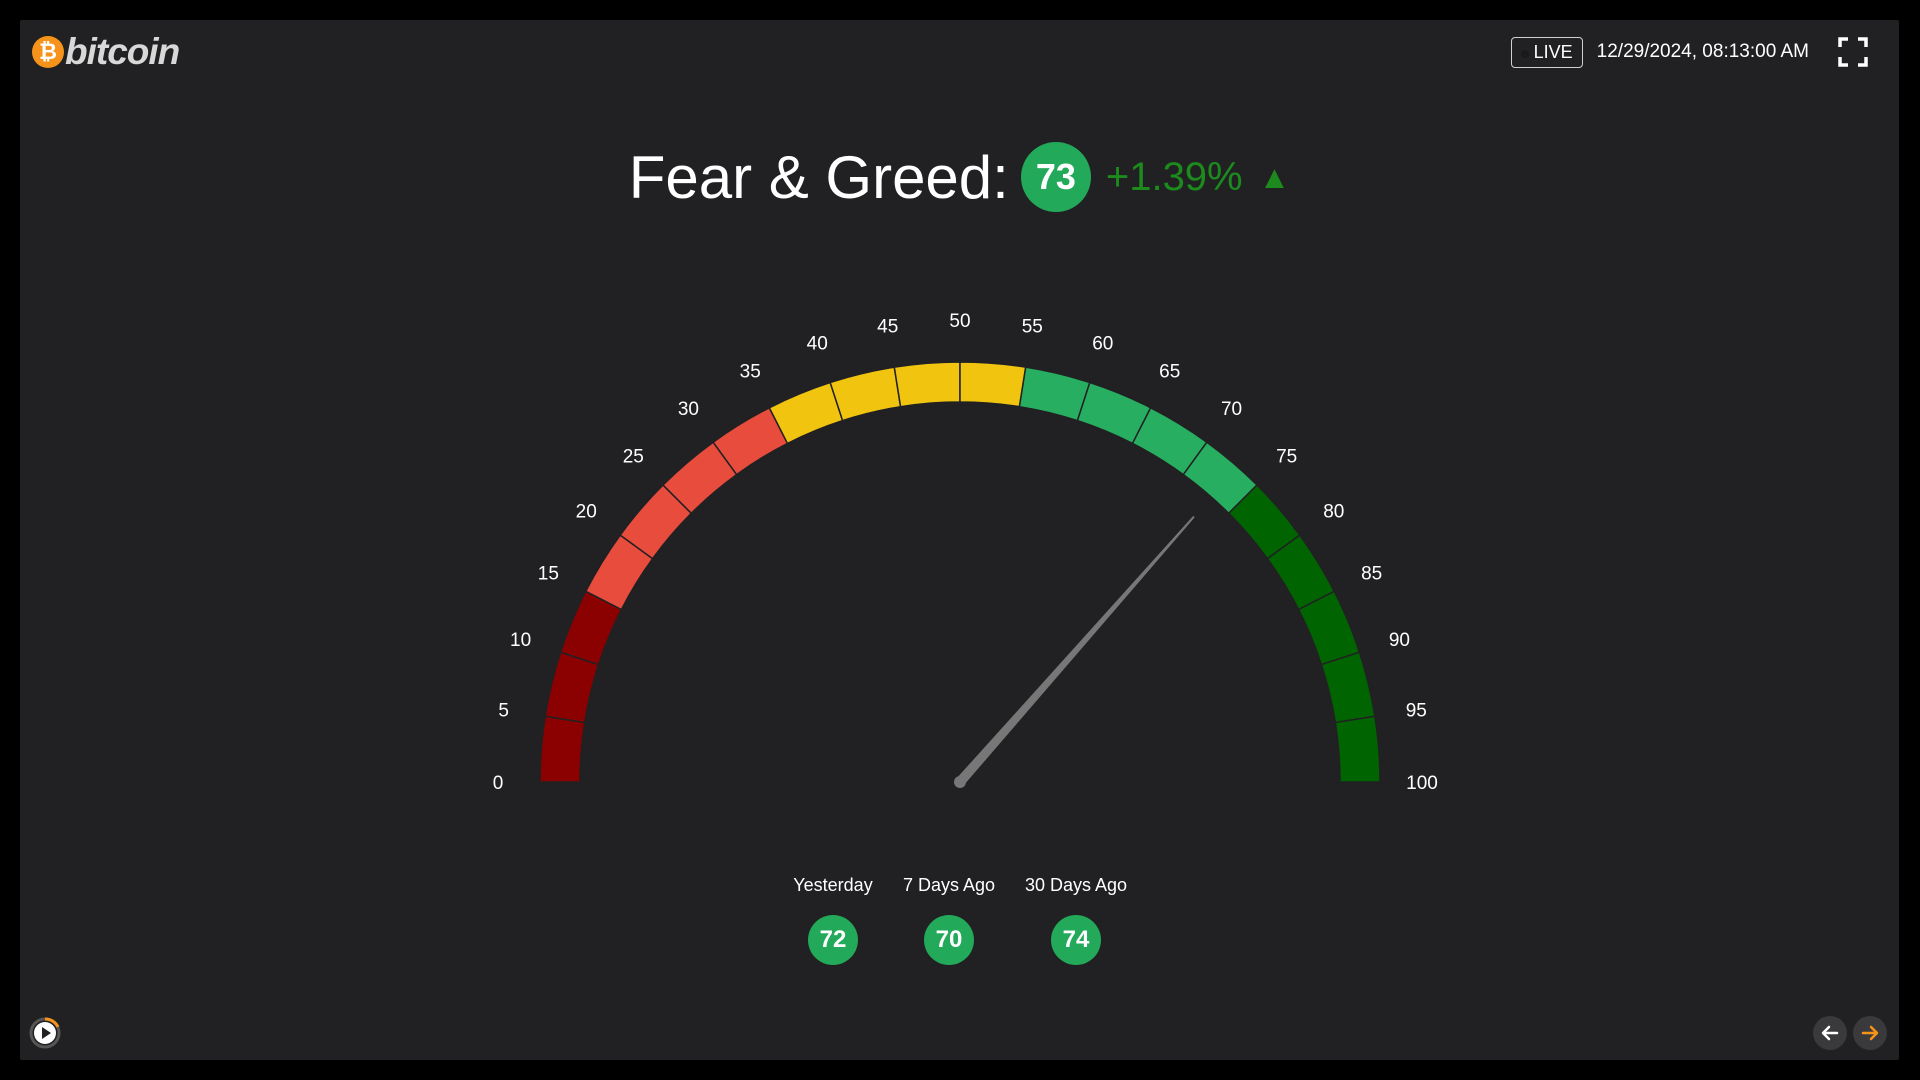 This screenshot has height=1080, width=1920. I want to click on gauge-tick-label: 100, so click(1422, 783).